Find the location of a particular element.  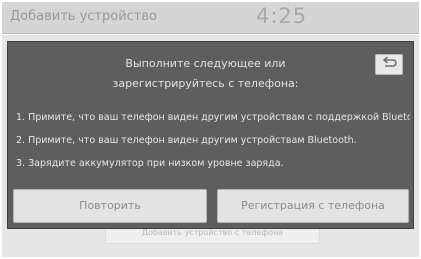

back-arrow-icon is located at coordinates (390, 61).